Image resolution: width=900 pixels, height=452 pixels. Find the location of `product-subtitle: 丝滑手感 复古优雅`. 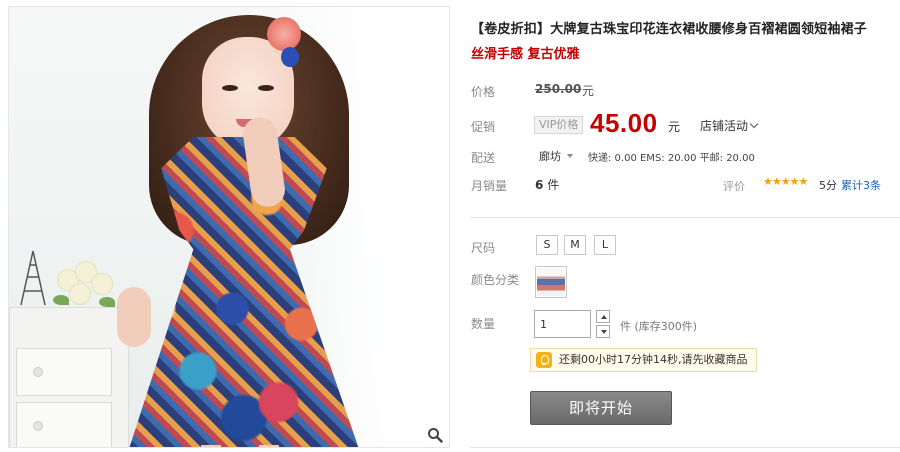

product-subtitle: 丝滑手感 复古优雅 is located at coordinates (525, 54).